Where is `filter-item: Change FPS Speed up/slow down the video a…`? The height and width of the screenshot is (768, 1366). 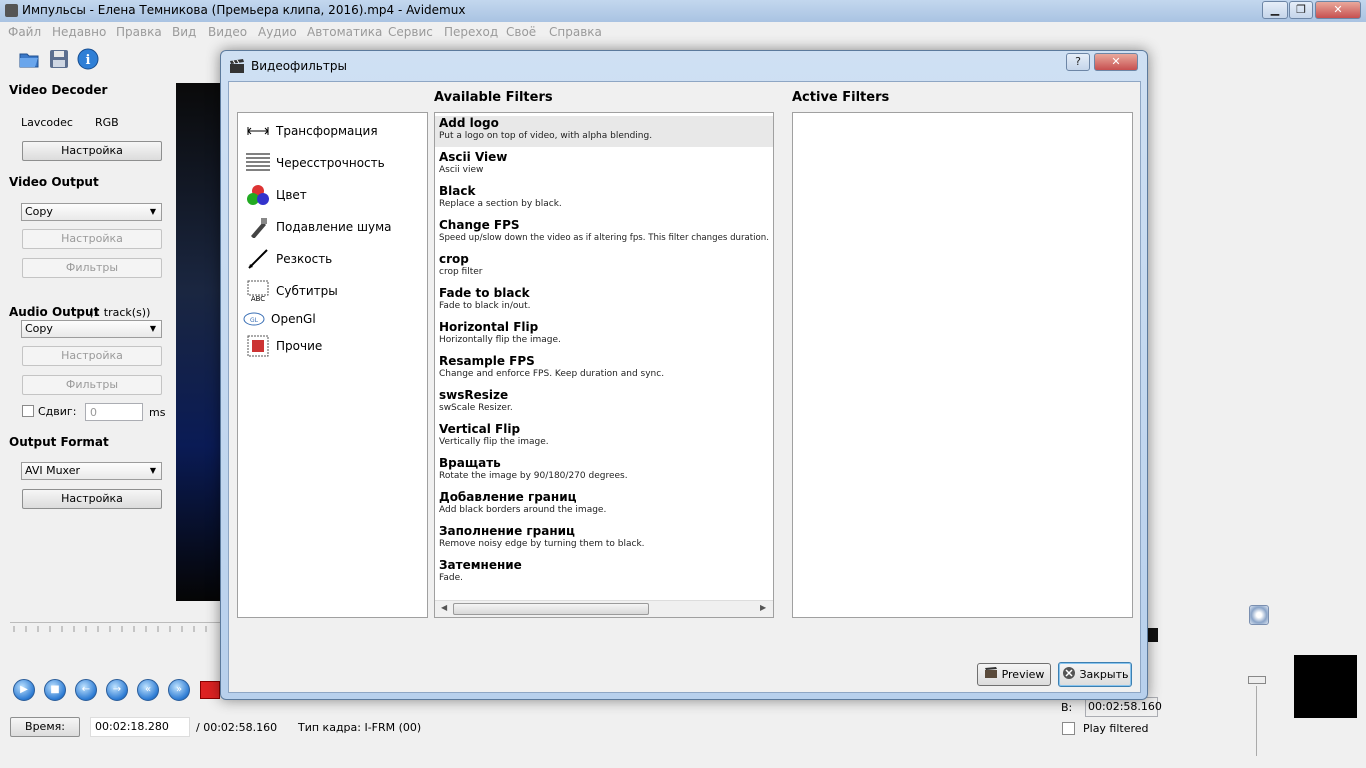
filter-item: Change FPS Speed up/slow down the video a… is located at coordinates (604, 231).